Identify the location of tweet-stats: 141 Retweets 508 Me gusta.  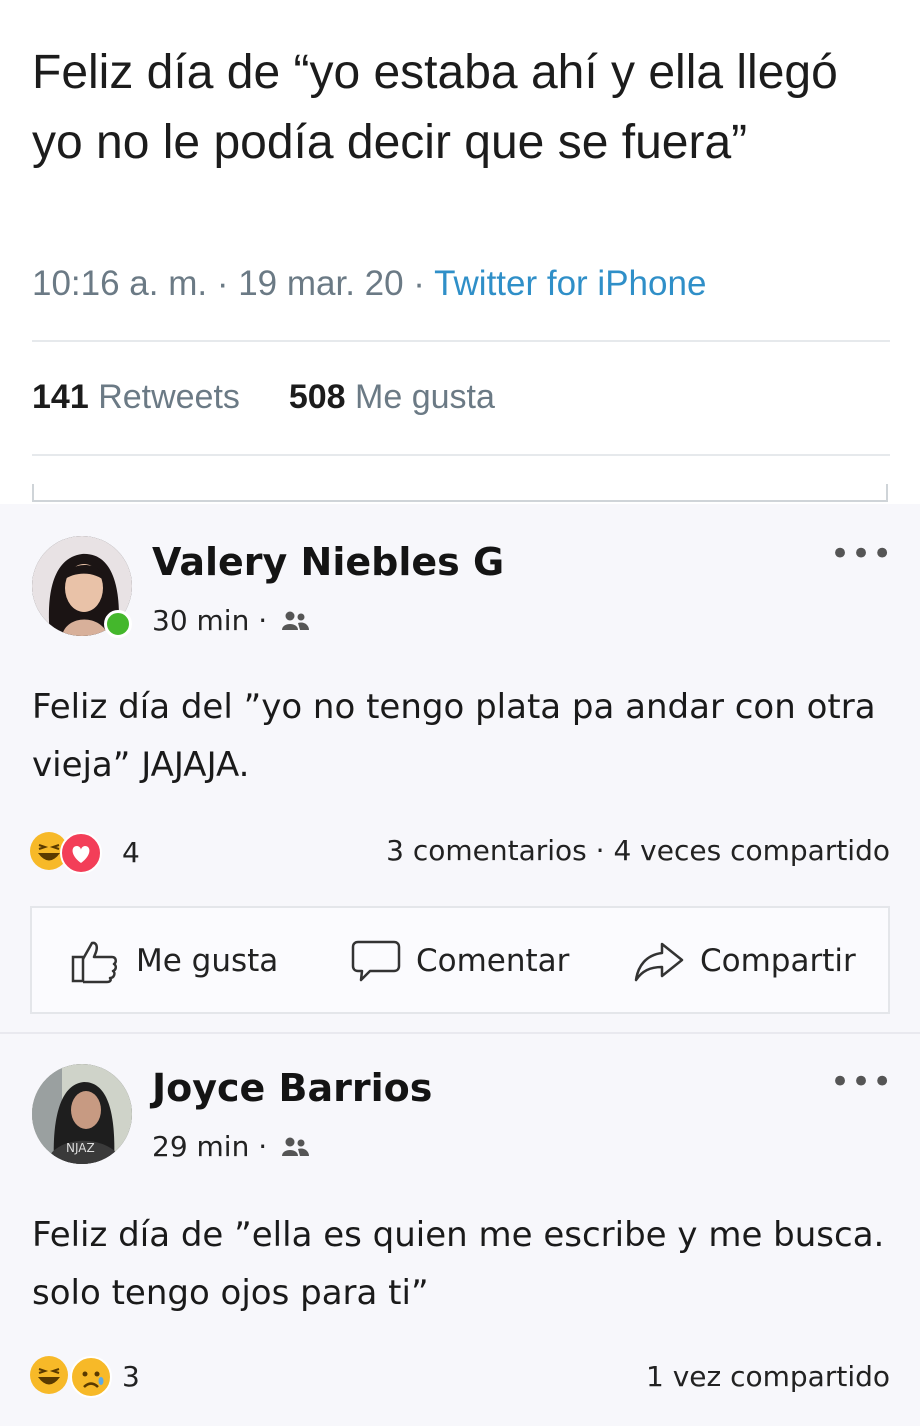
(263, 397).